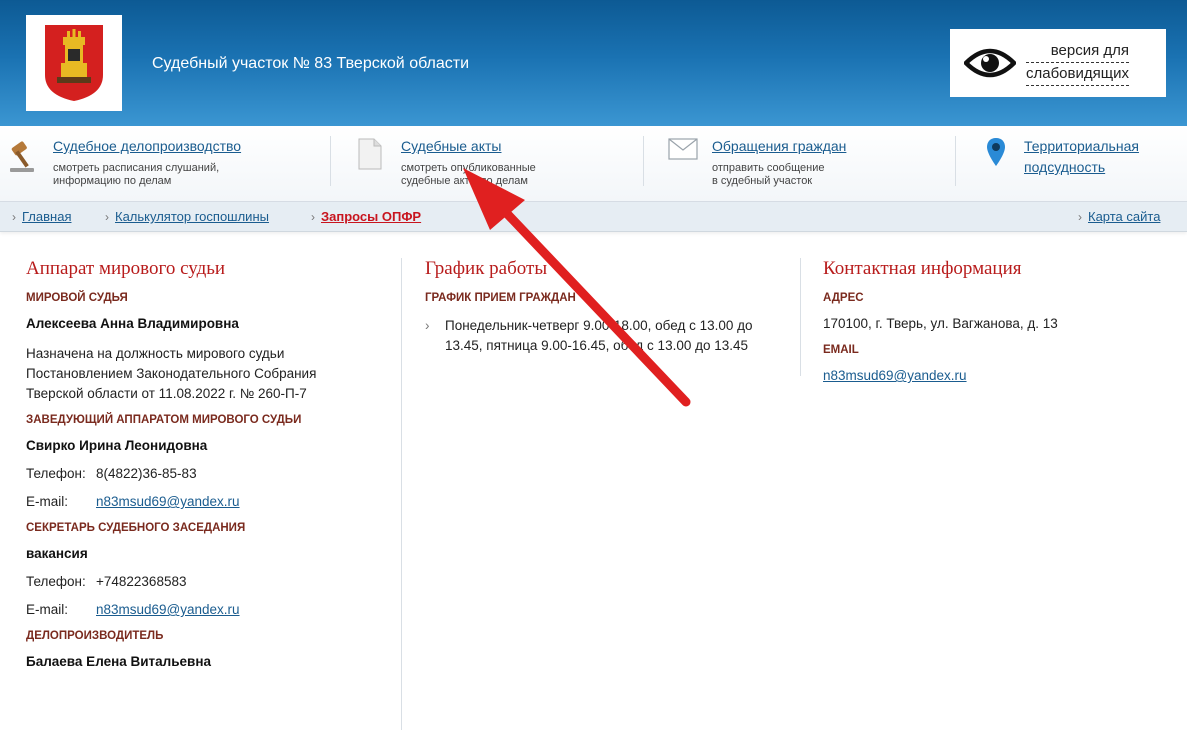  I want to click on nav-link-jurisdiction-line1: Территориальная, so click(1081, 146).